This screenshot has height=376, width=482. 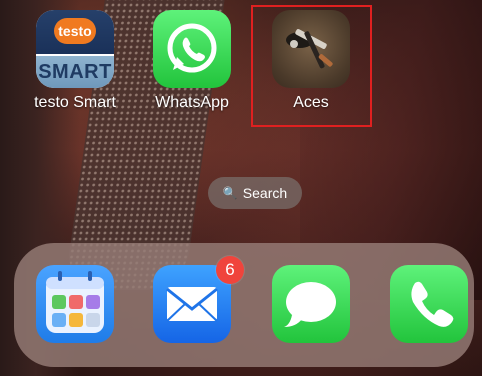 I want to click on whatsapp-icon, so click(x=192, y=49).